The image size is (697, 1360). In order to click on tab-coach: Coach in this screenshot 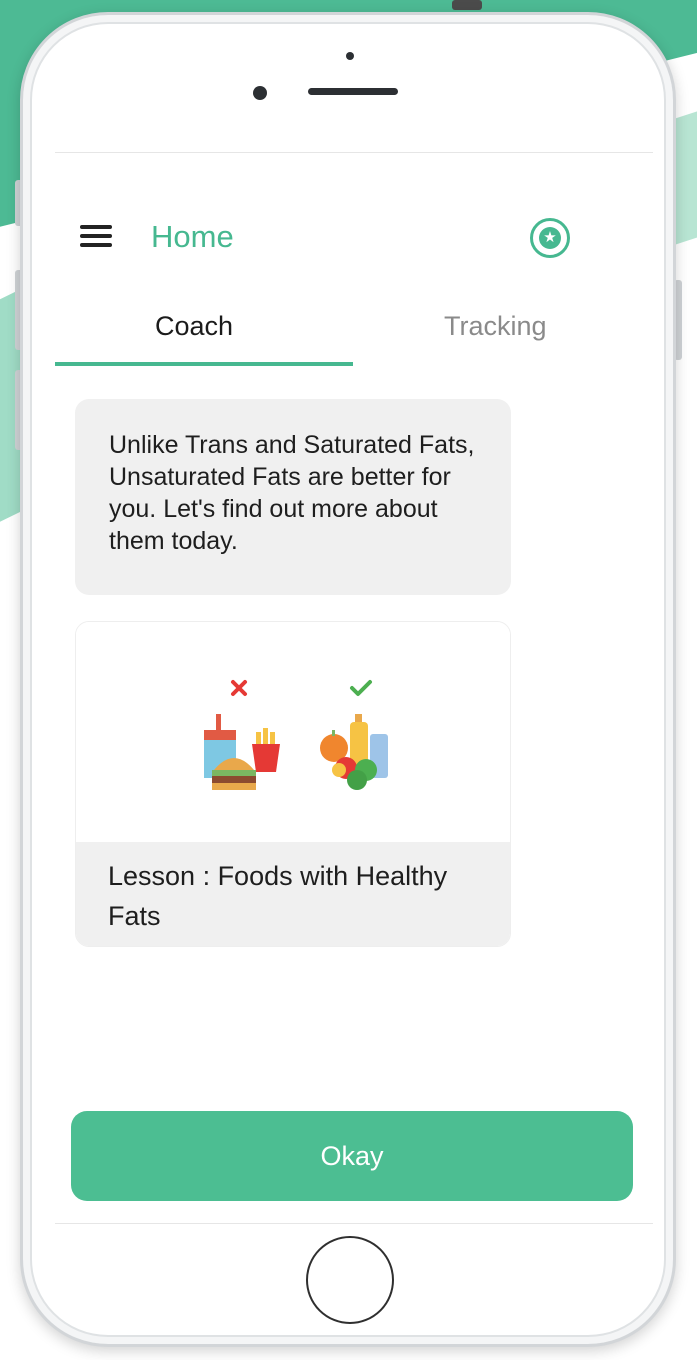, I will do `click(194, 326)`.